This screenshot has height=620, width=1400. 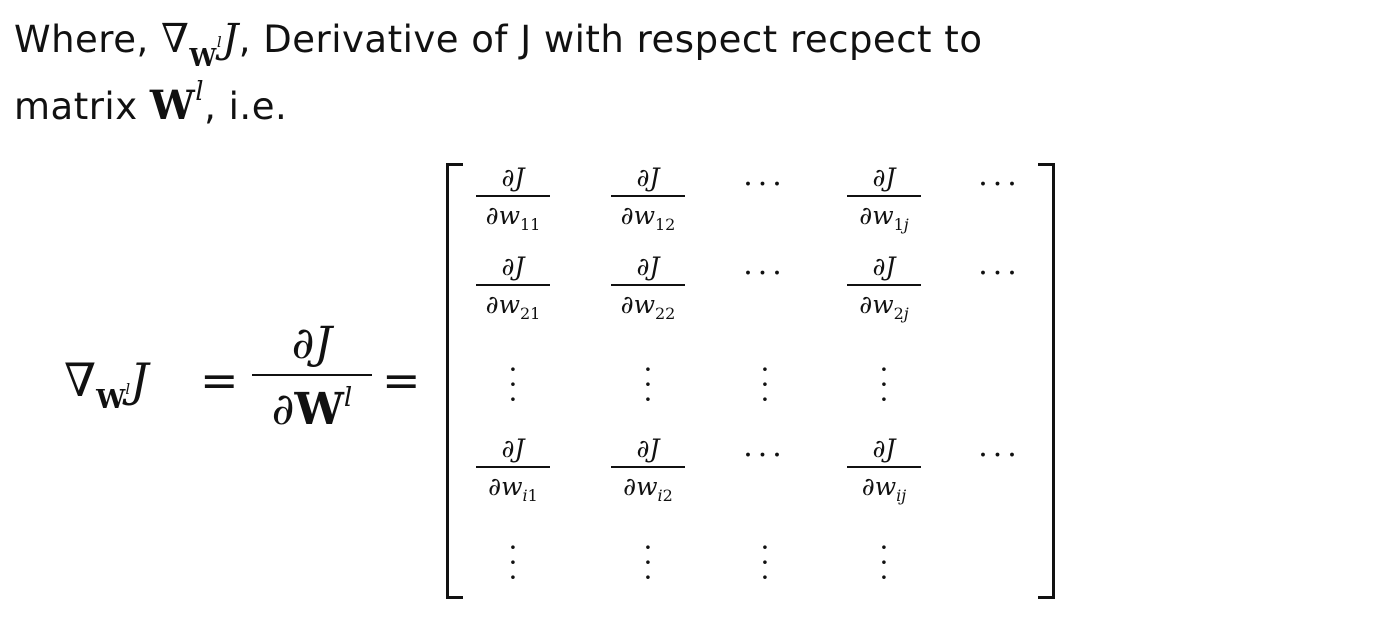 I want to click on lhs-subscript-w: W, so click(x=111, y=400).